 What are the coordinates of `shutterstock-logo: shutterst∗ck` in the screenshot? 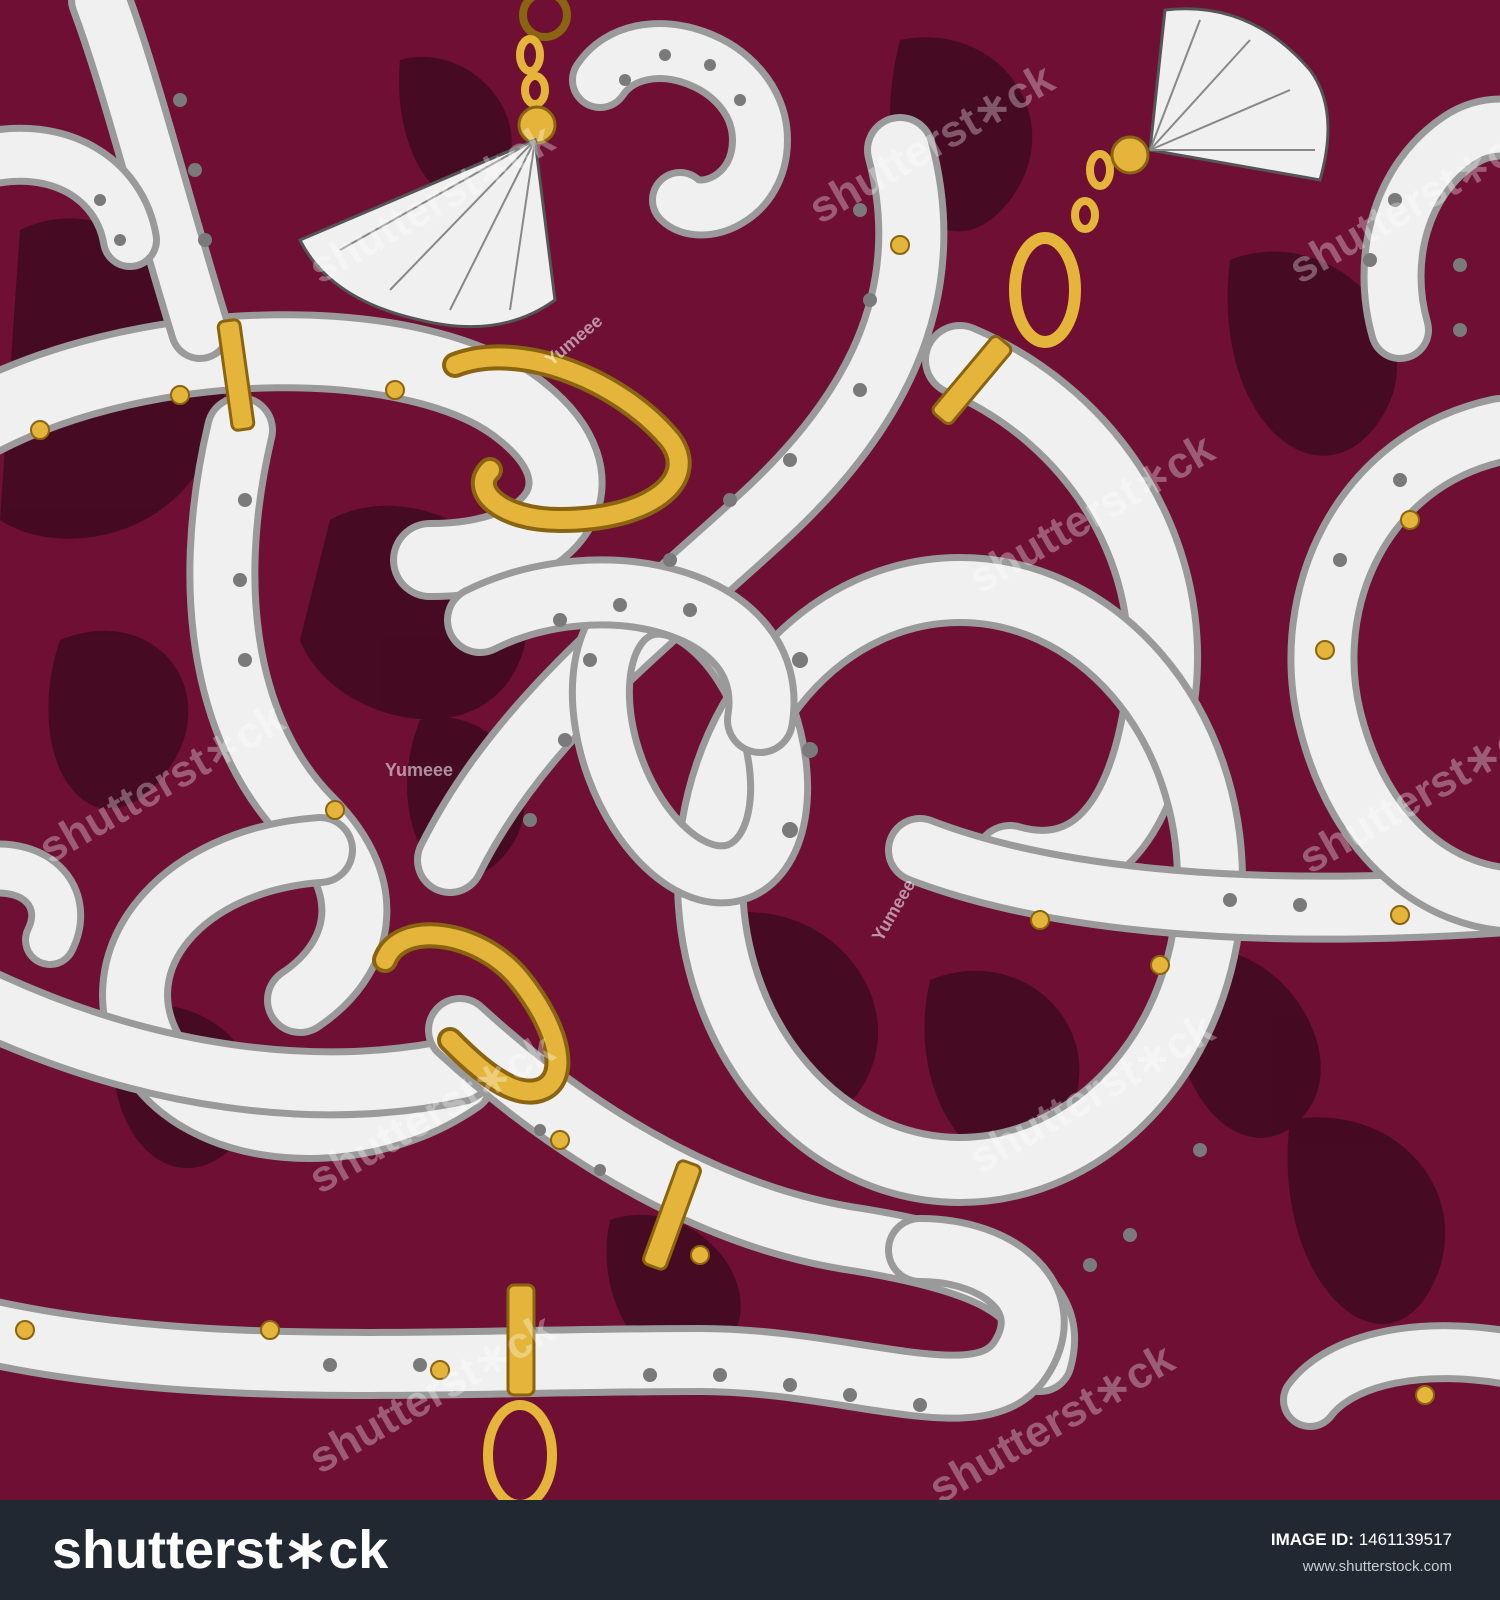 It's located at (220, 1549).